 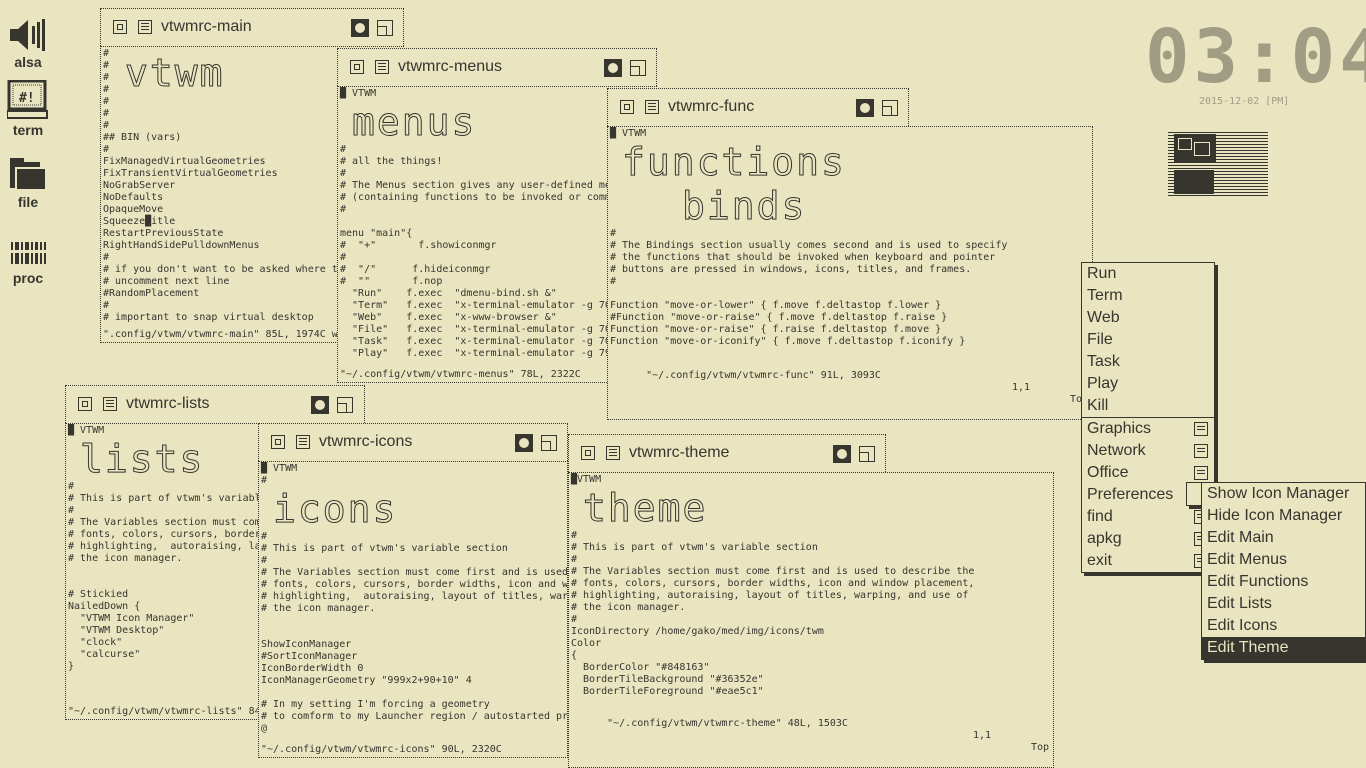 I want to click on text-line: # In my setting I'm forcing a geometry, so click(x=375, y=704).